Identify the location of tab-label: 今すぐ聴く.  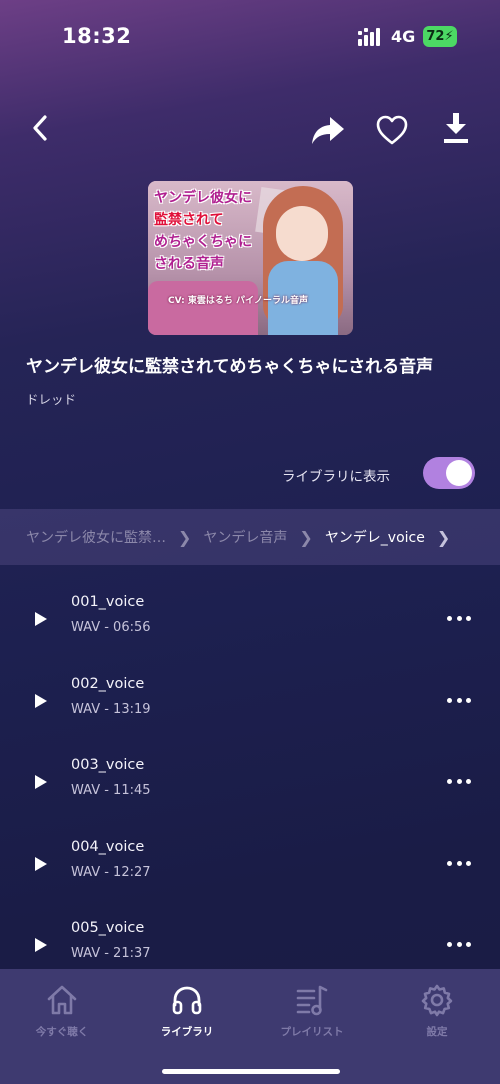
(62, 1032).